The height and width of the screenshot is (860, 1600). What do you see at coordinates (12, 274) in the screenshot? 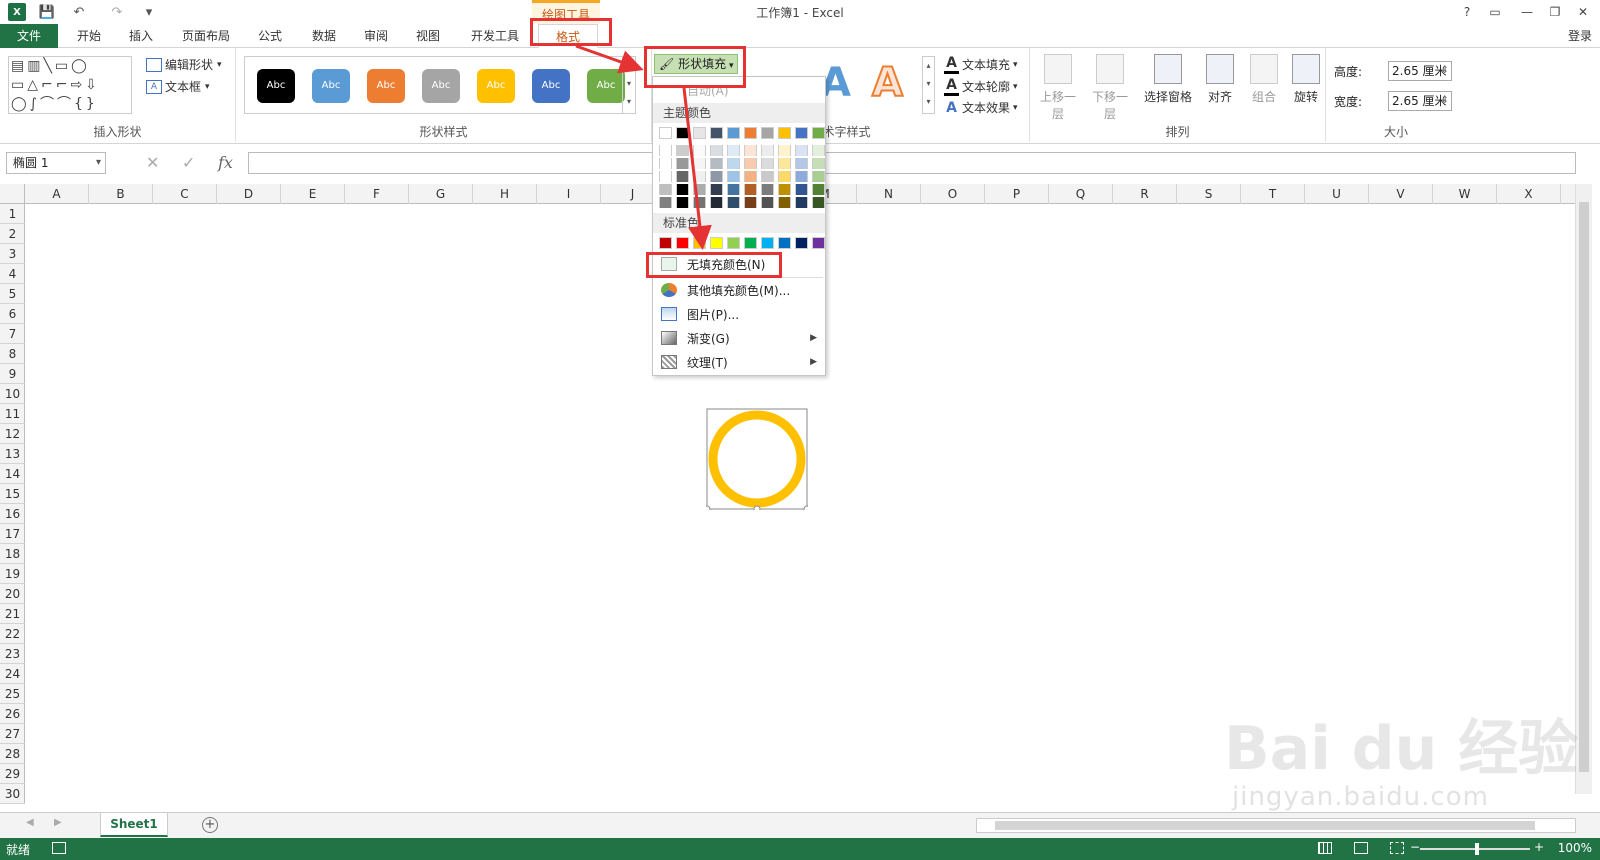
I see `row-header: 4` at bounding box center [12, 274].